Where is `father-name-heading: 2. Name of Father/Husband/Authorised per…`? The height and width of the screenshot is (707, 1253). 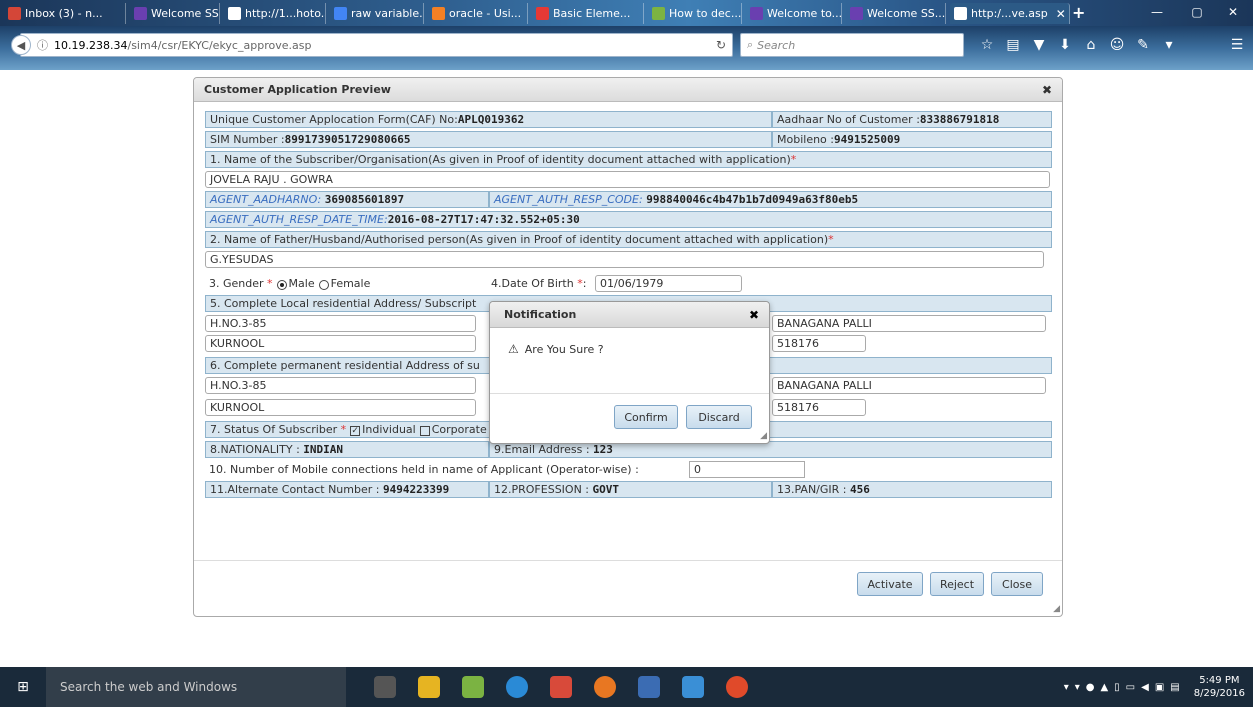
father-name-heading: 2. Name of Father/Husband/Authorised per… is located at coordinates (628, 239).